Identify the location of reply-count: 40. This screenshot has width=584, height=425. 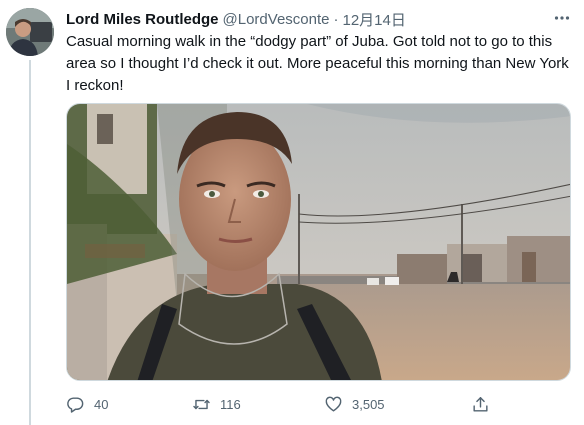
(101, 404).